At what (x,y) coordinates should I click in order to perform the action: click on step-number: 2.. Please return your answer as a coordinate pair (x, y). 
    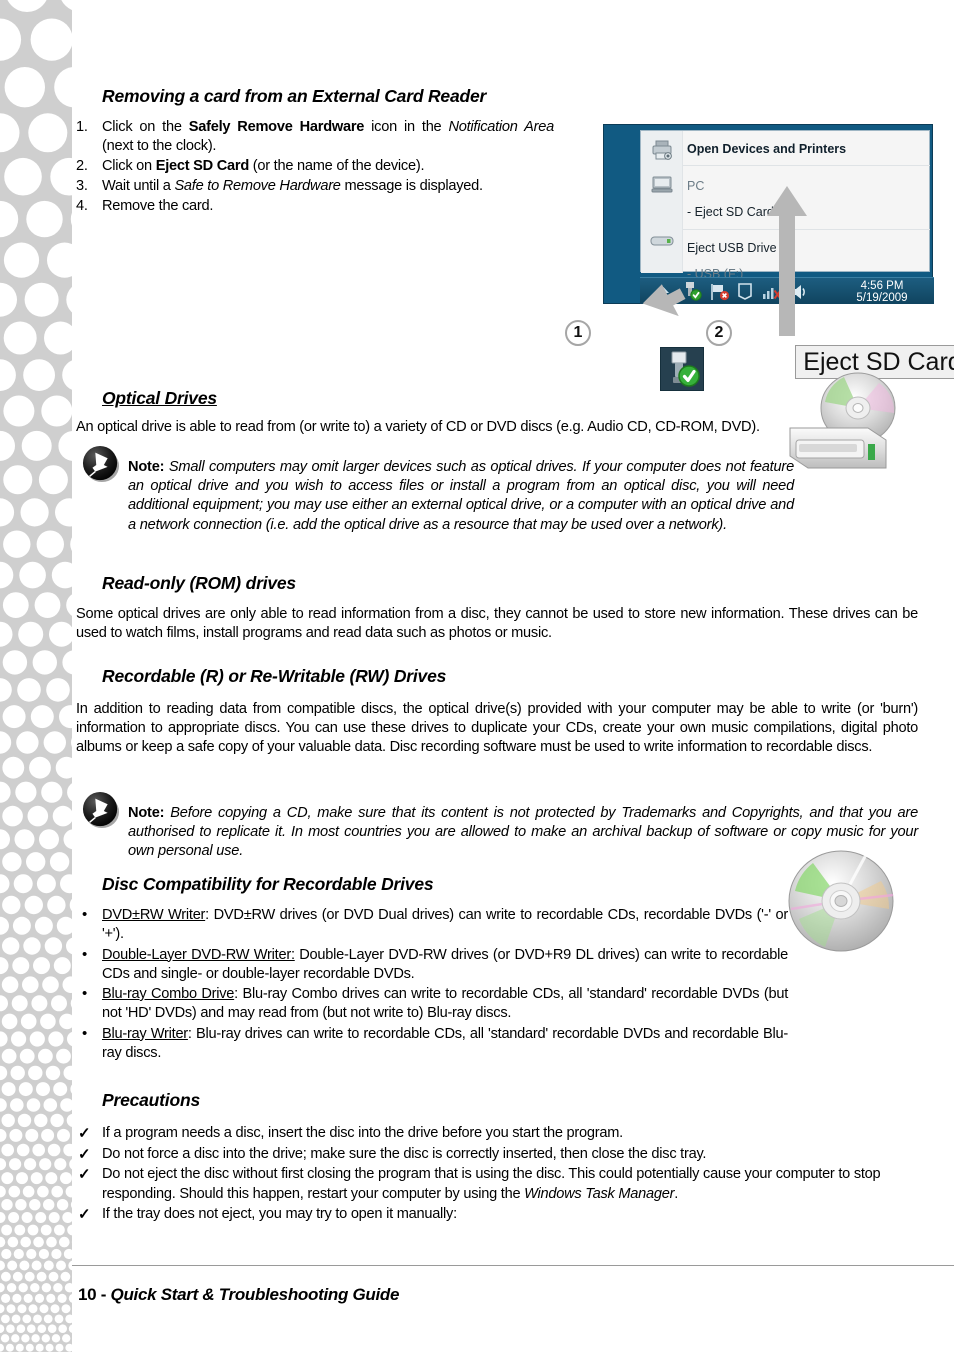
    Looking at the image, I should click on (82, 165).